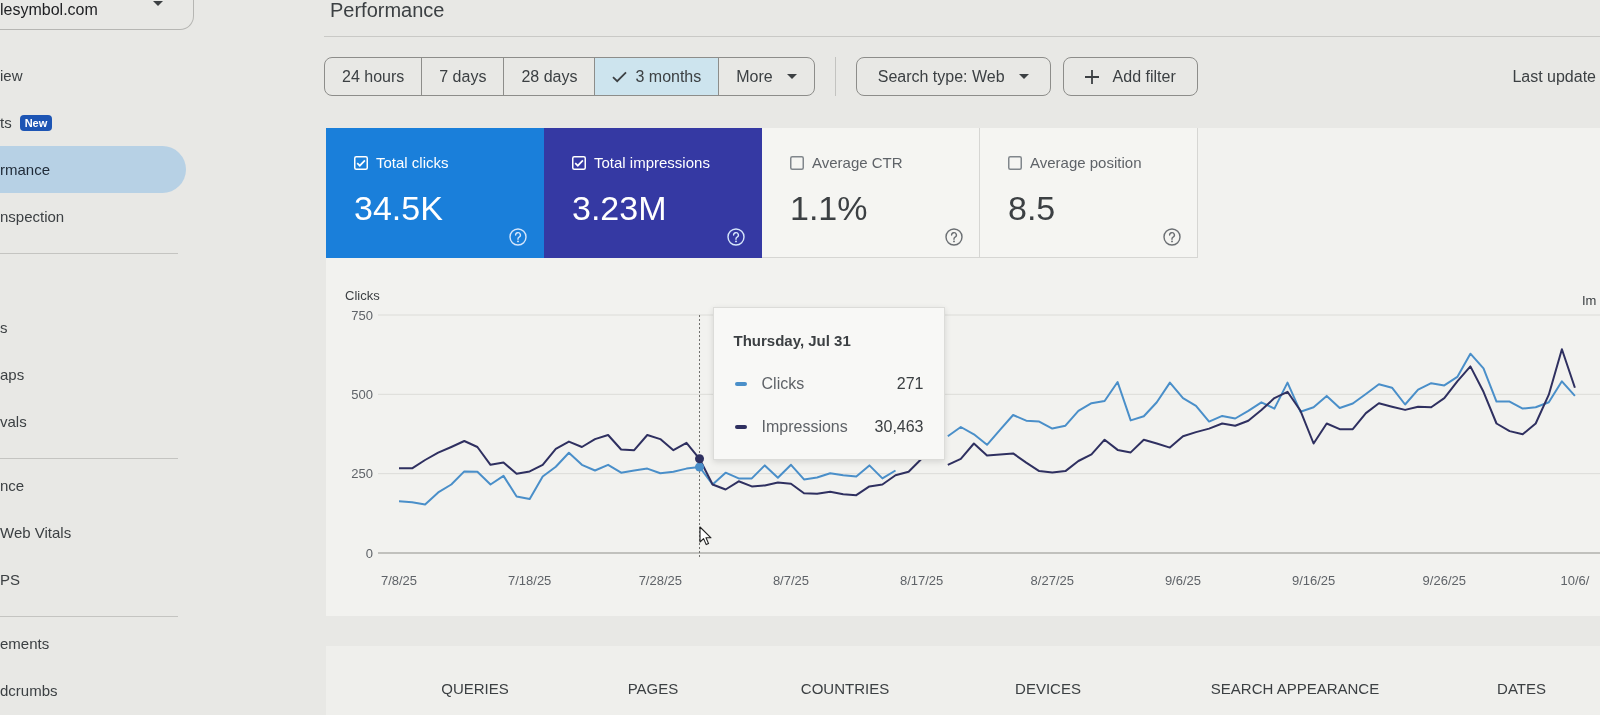 The height and width of the screenshot is (715, 1600). Describe the element at coordinates (362, 315) in the screenshot. I see `y-axis-tick-label: 750` at that location.